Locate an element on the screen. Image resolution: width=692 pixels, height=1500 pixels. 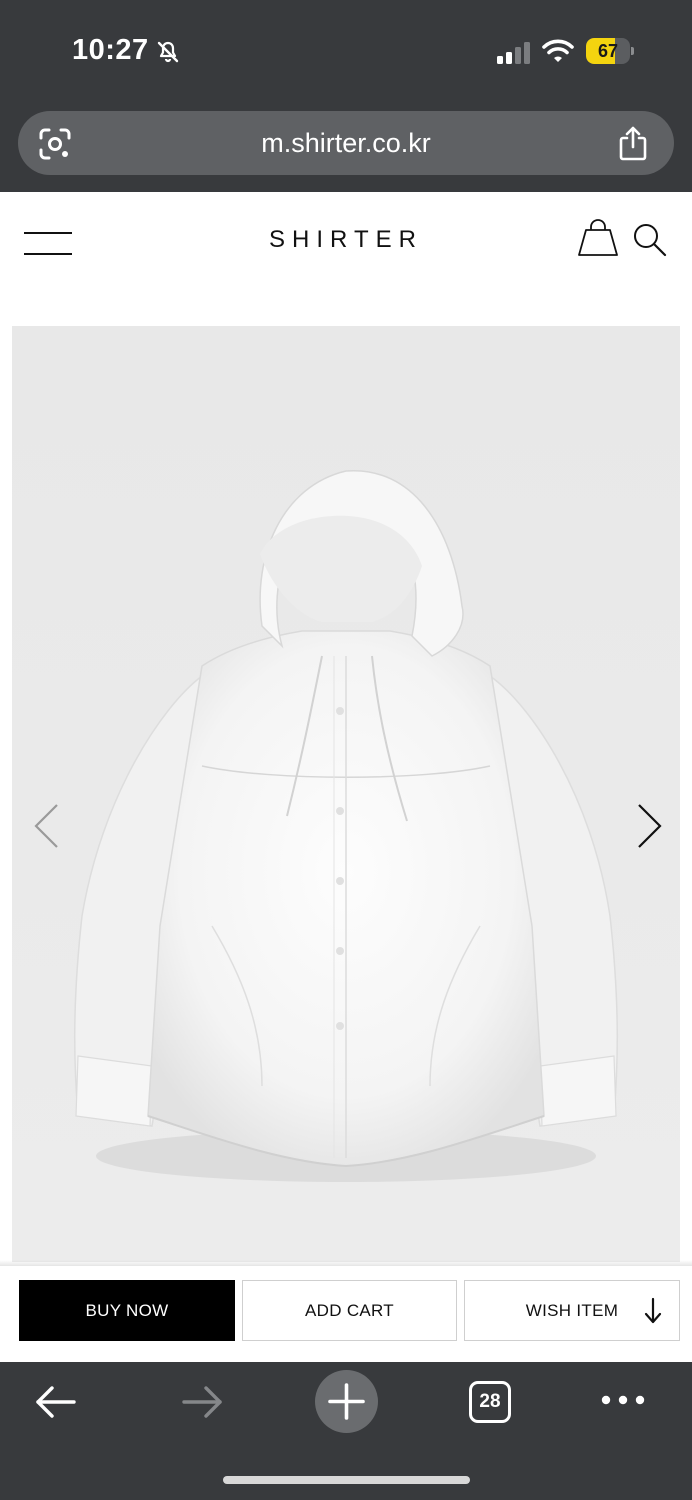
wish-item-label: WISH ITEM is located at coordinates (572, 1310).